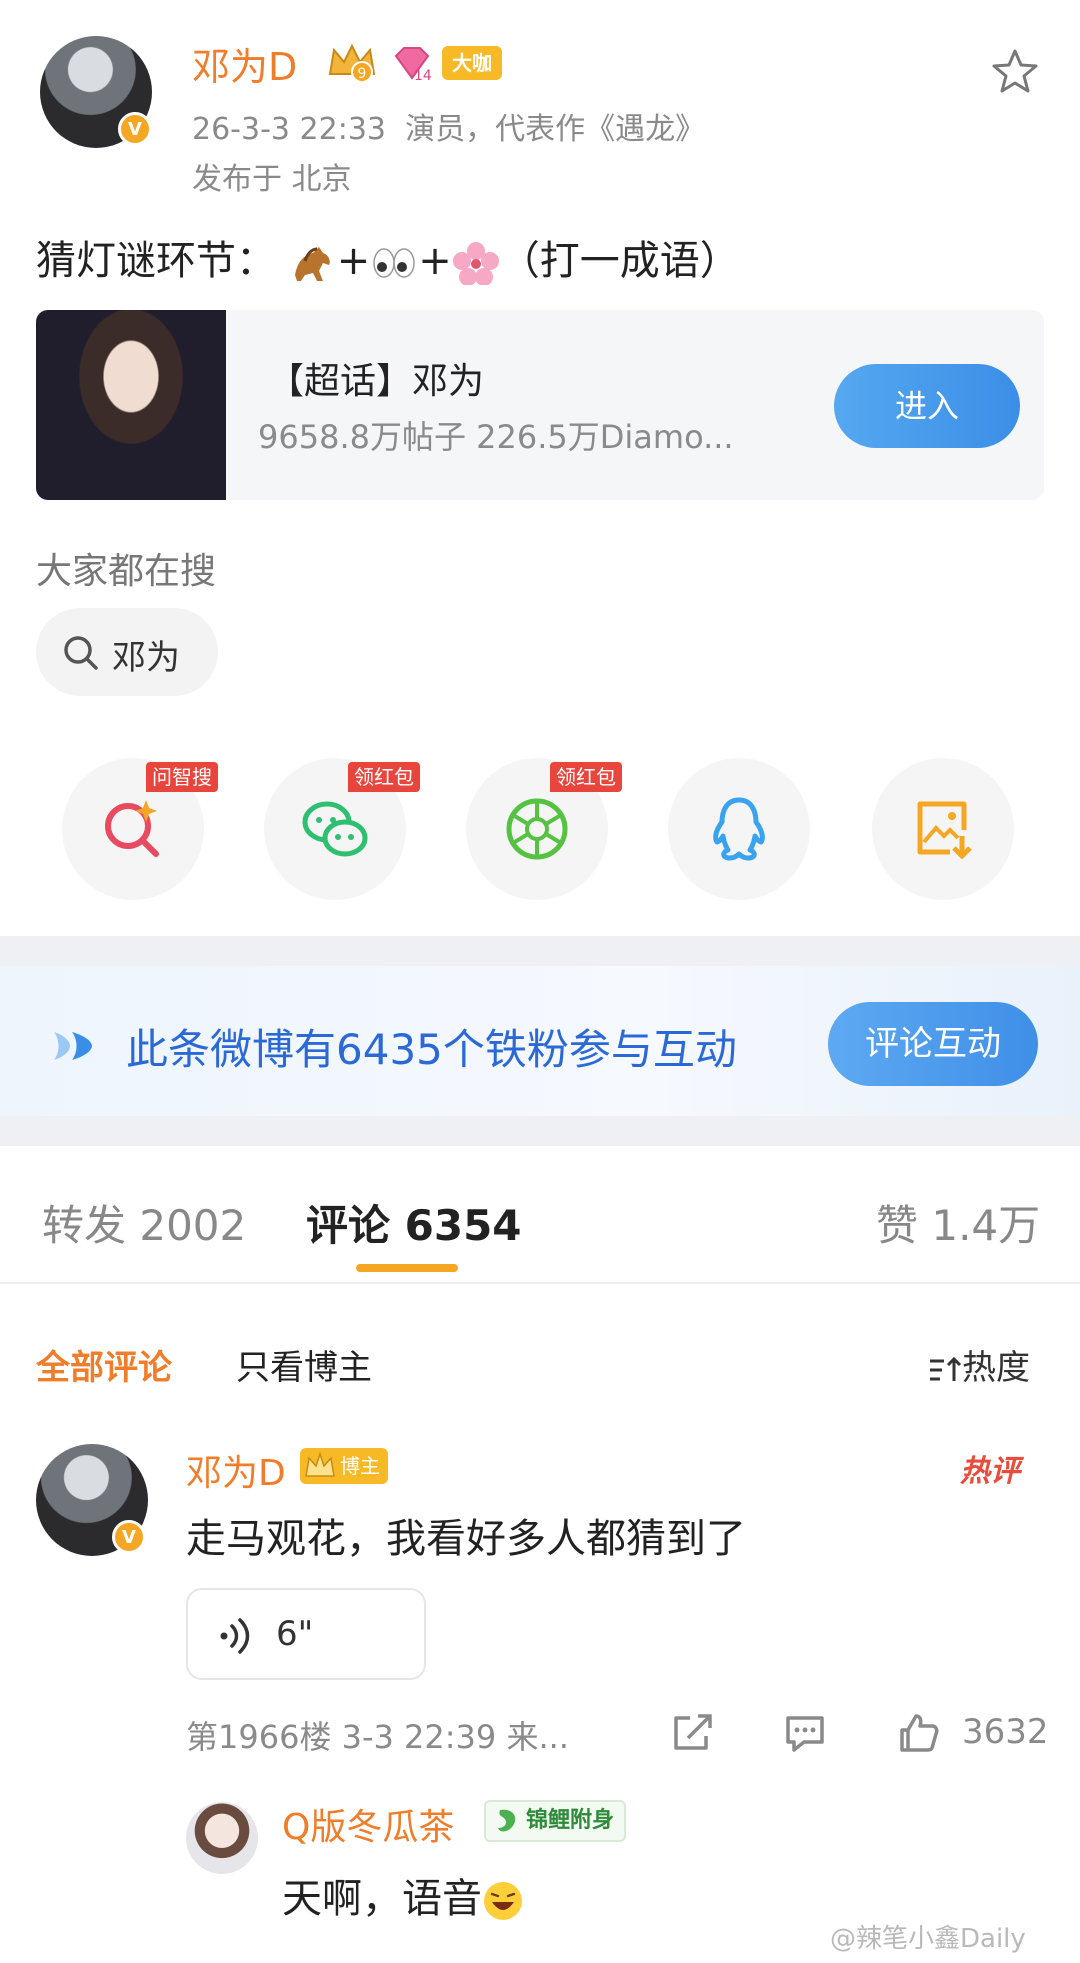 The height and width of the screenshot is (1963, 1080). Describe the element at coordinates (382, 1899) in the screenshot. I see `reply-text-content: 天啊，语音` at that location.